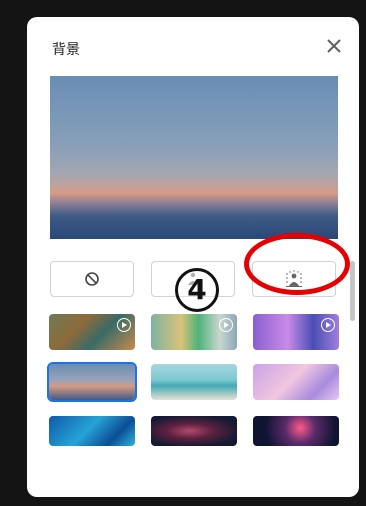  I want to click on thumbnail-purple-building, so click(296, 332).